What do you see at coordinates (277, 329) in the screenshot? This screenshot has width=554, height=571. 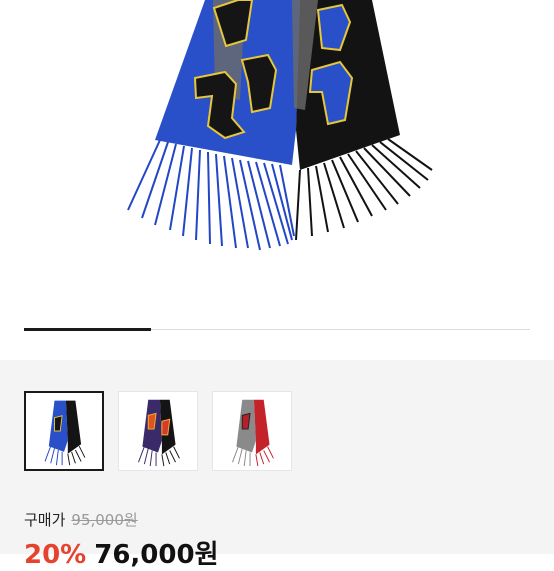 I see `carousel-progress-track` at bounding box center [277, 329].